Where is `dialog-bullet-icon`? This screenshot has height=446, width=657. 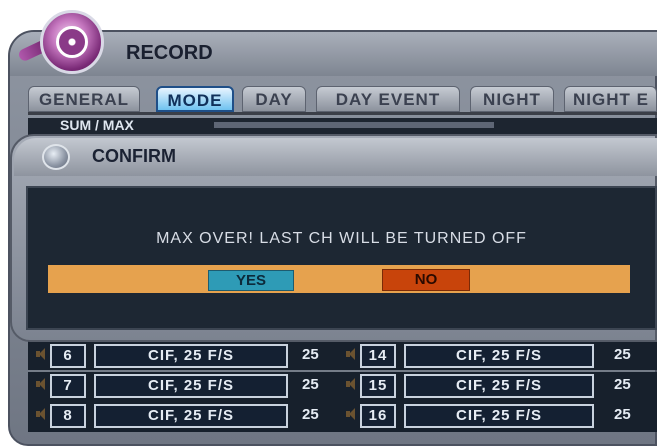
dialog-bullet-icon is located at coordinates (56, 157).